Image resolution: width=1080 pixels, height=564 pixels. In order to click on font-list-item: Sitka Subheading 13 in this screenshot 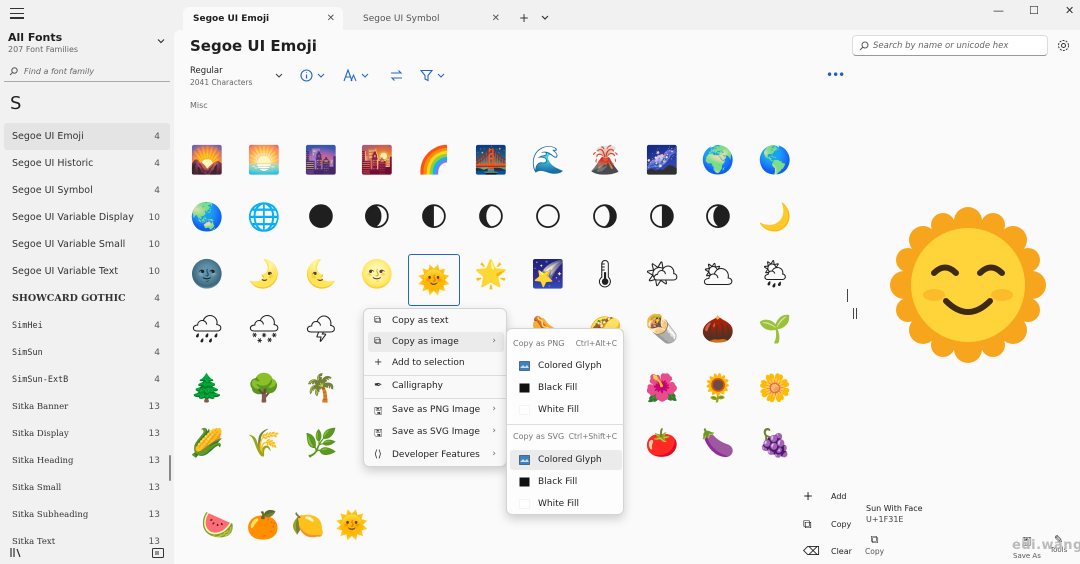, I will do `click(87, 514)`.